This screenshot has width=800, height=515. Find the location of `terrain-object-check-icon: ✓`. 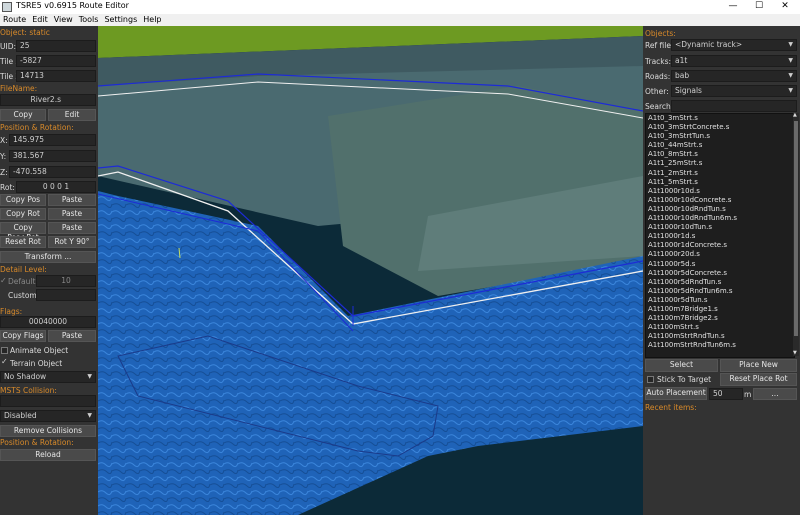

terrain-object-check-icon: ✓ is located at coordinates (4, 361).